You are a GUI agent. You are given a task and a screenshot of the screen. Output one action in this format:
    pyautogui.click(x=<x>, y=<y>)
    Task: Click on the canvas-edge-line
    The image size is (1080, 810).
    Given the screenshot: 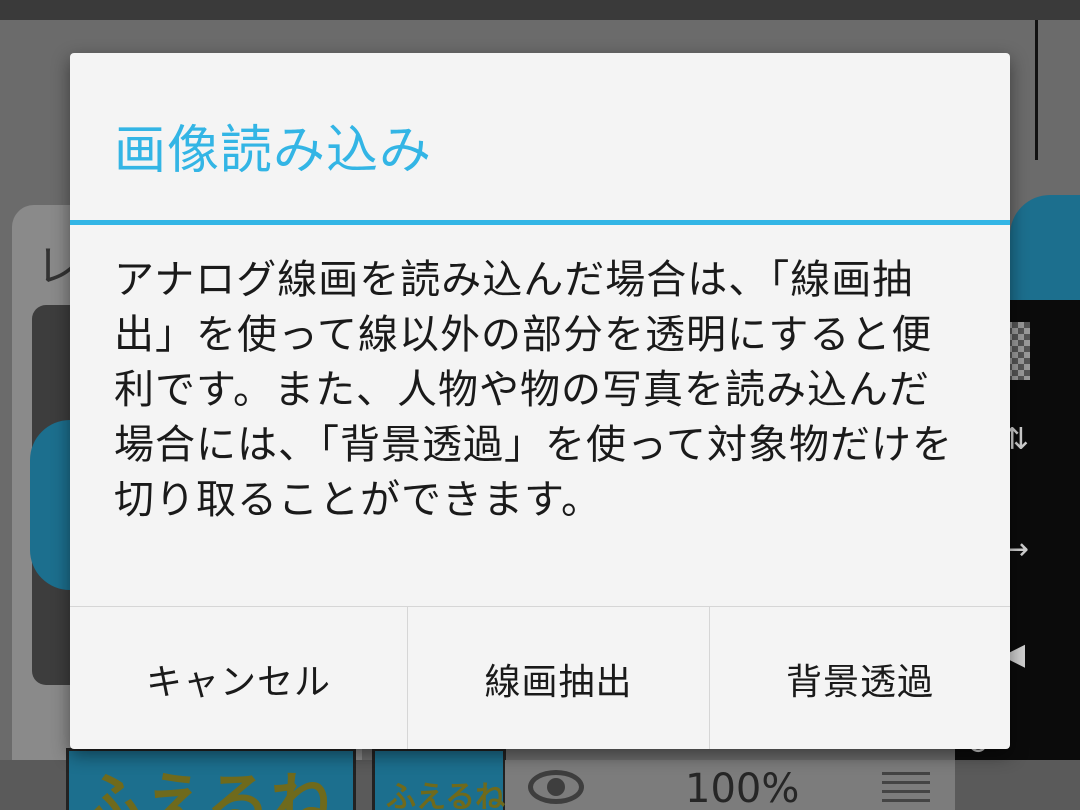 What is the action you would take?
    pyautogui.click(x=1036, y=90)
    